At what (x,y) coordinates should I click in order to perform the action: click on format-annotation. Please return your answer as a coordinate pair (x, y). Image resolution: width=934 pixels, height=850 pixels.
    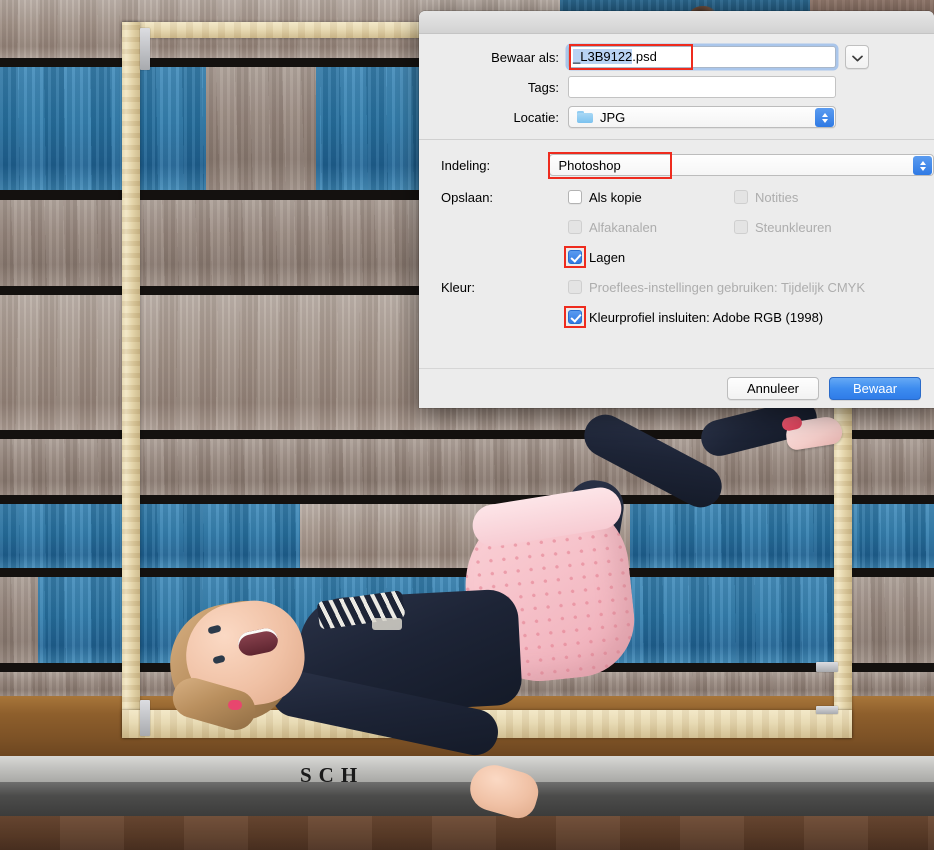
    Looking at the image, I should click on (609, 165).